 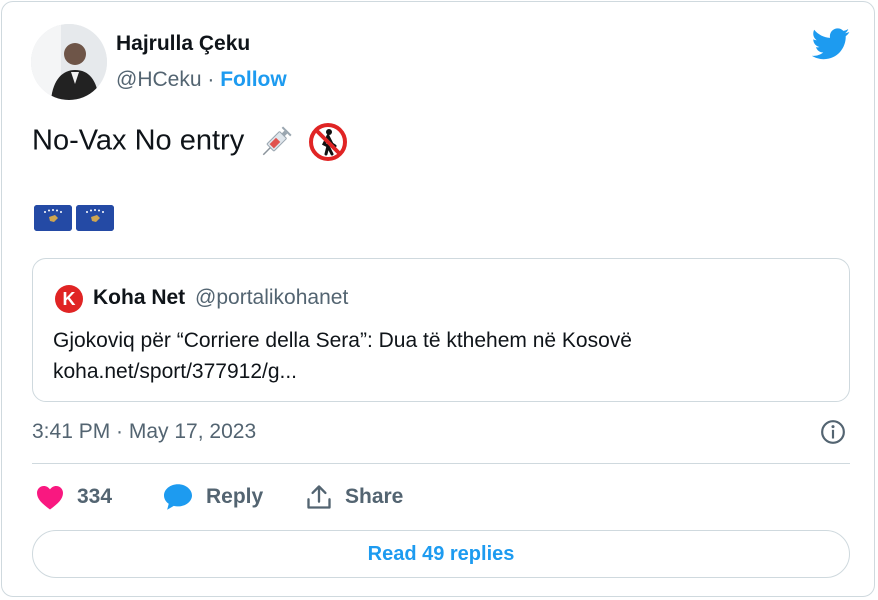 I want to click on reply-label: Reply, so click(x=235, y=496).